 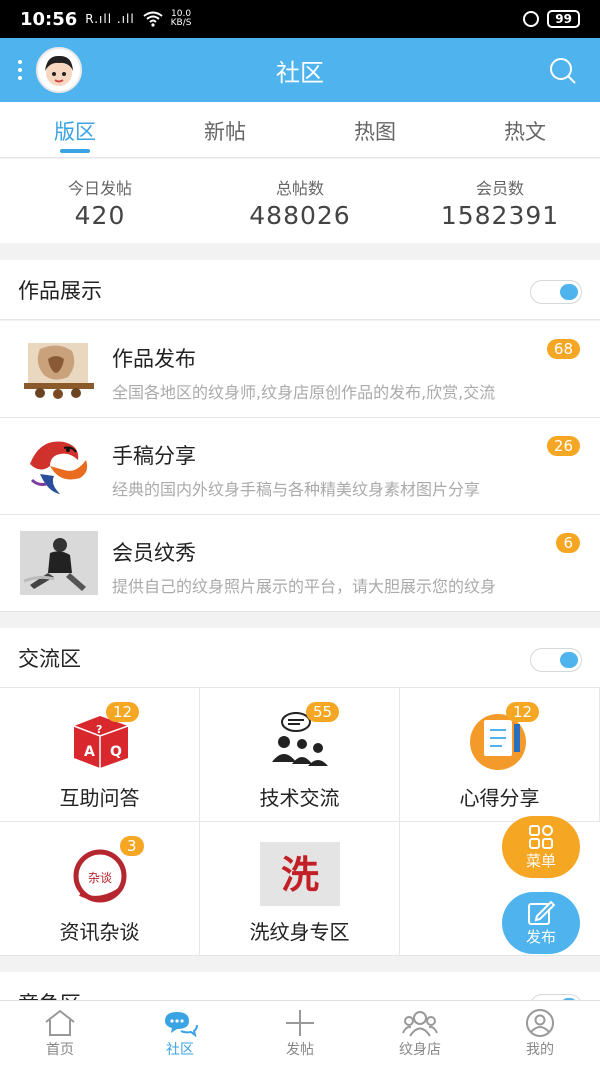 I want to click on item-name: 作品发布, so click(x=154, y=359).